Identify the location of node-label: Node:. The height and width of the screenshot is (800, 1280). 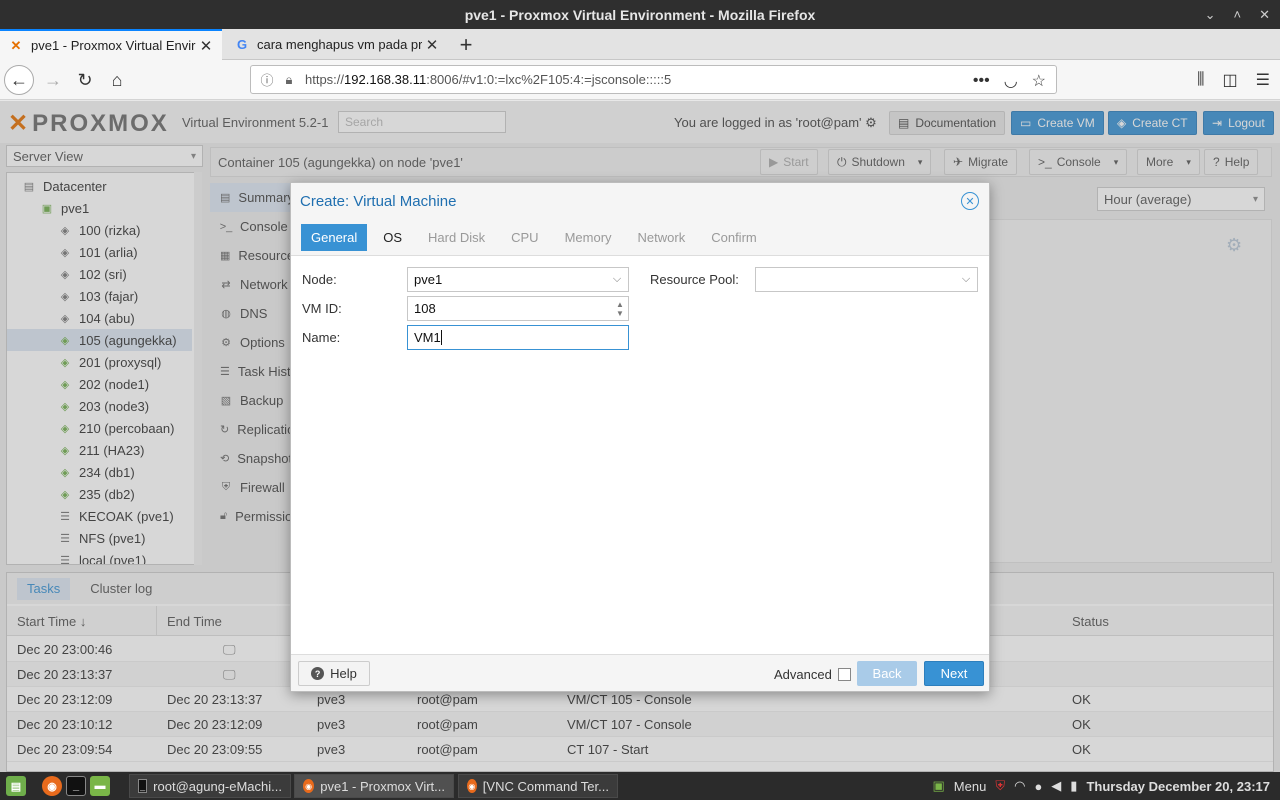
(319, 279).